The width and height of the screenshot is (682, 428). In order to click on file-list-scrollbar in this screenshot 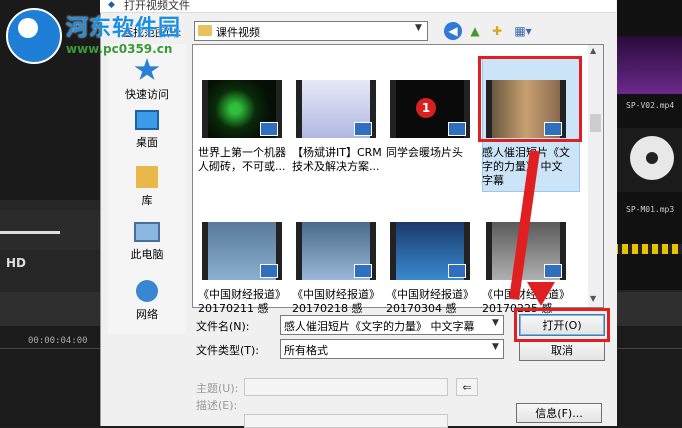, I will do `click(595, 176)`.